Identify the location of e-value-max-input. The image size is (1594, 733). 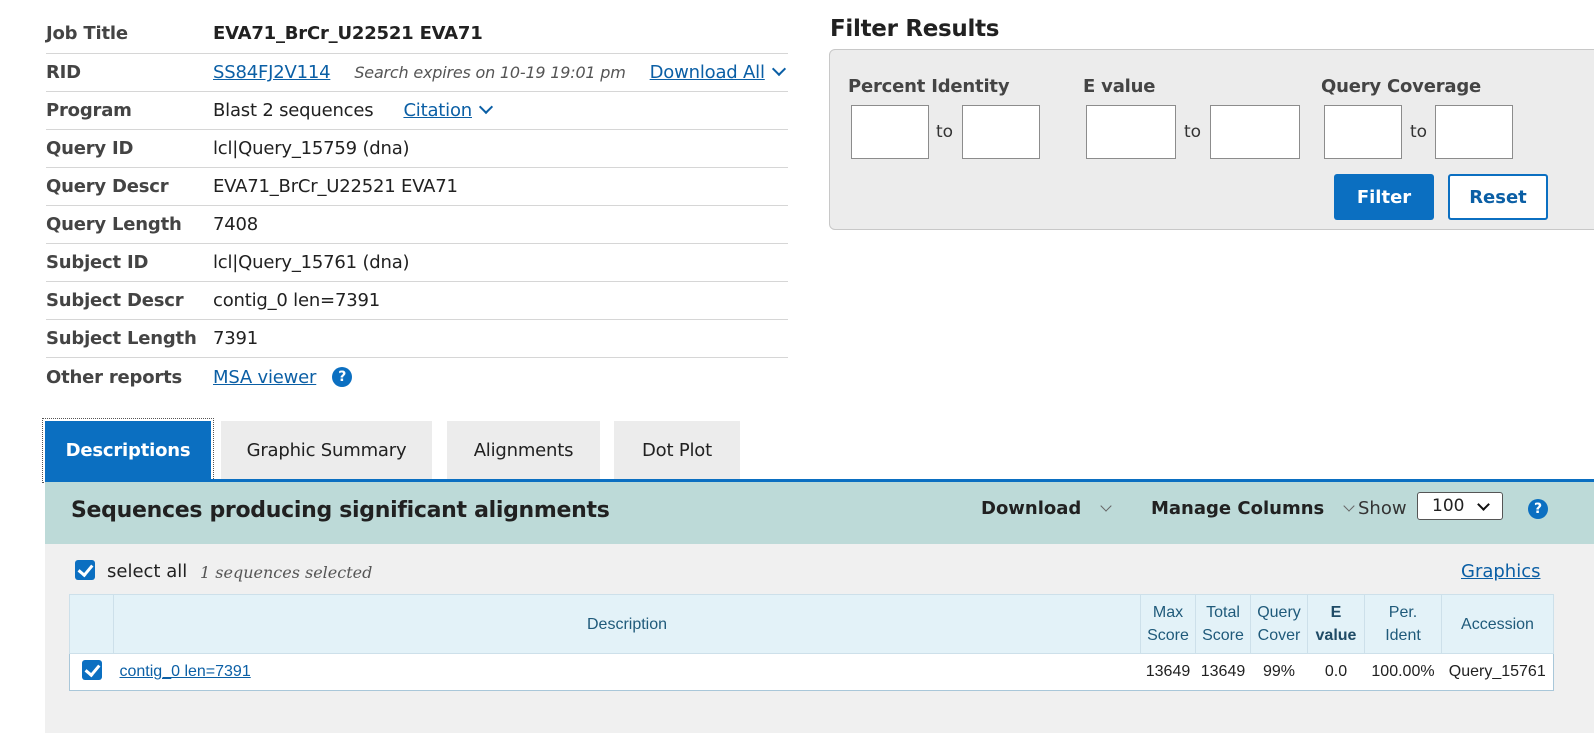
(1255, 132).